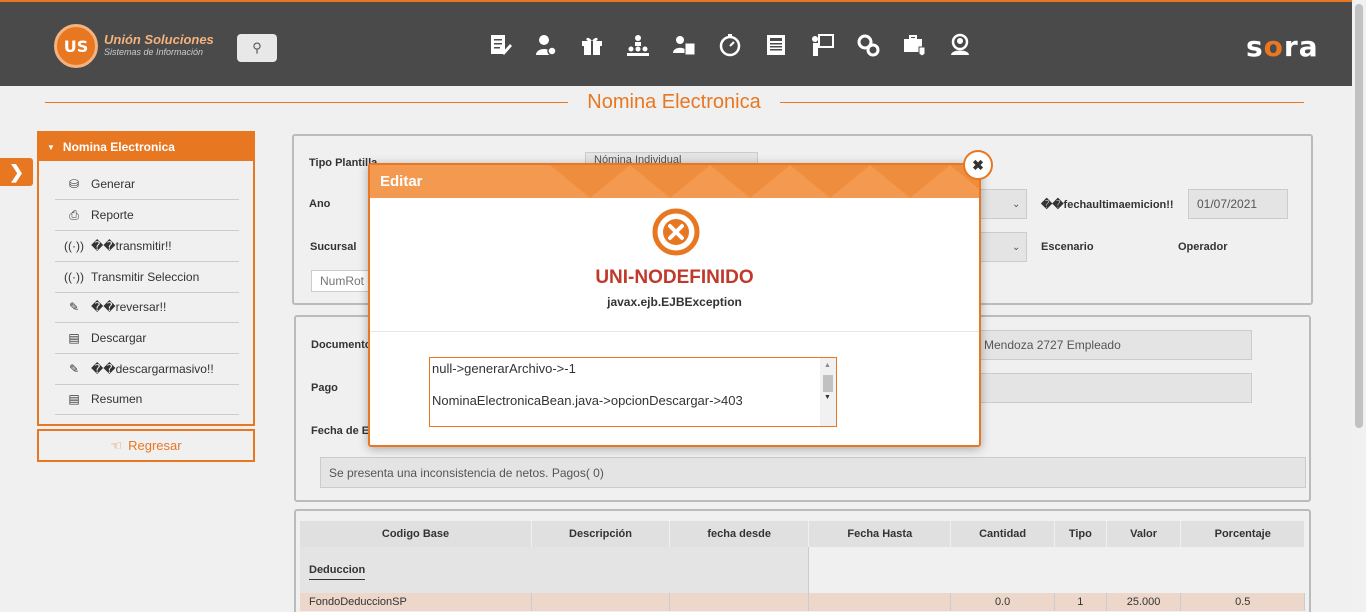  What do you see at coordinates (1359, 216) in the screenshot?
I see `scrollbar-thumb` at bounding box center [1359, 216].